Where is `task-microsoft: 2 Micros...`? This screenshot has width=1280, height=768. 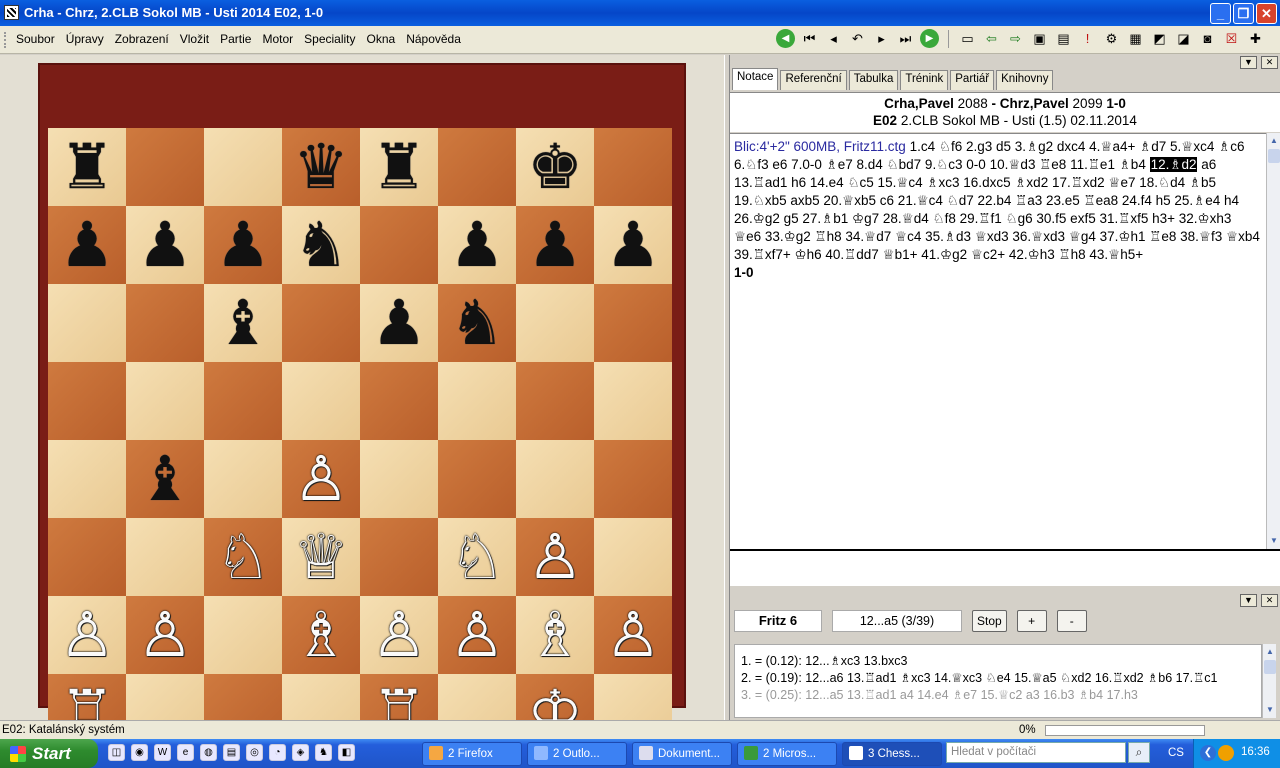 task-microsoft: 2 Micros... is located at coordinates (787, 754).